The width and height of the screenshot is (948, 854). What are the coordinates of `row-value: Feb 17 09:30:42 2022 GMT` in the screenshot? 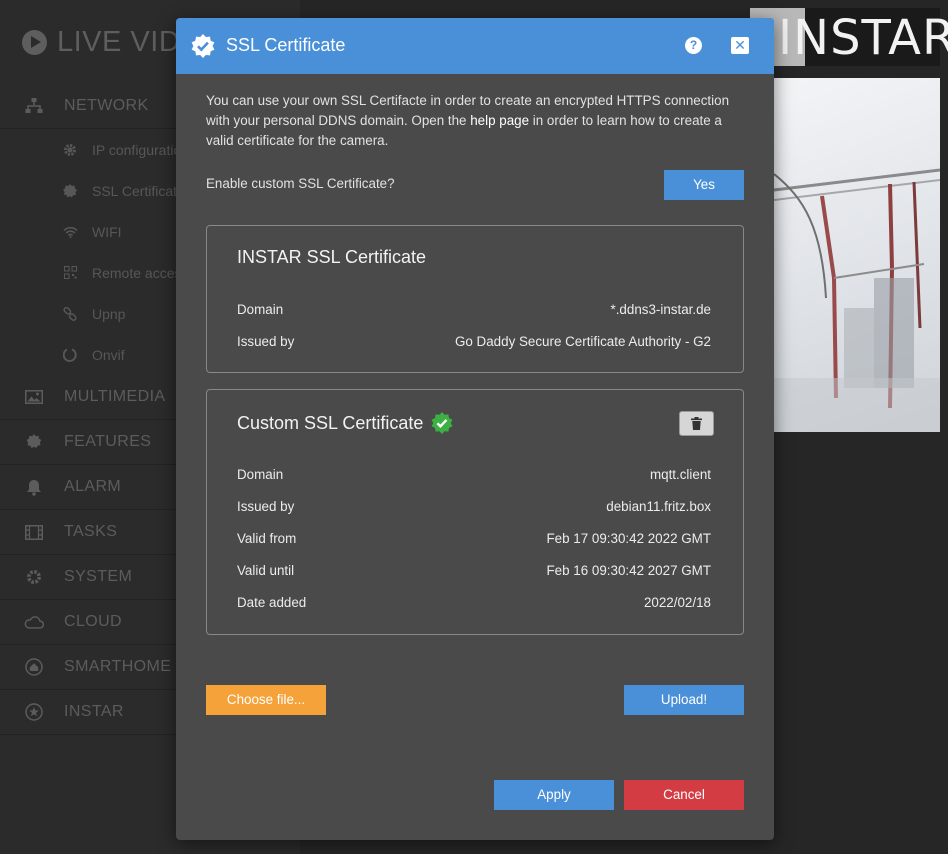 It's located at (628, 538).